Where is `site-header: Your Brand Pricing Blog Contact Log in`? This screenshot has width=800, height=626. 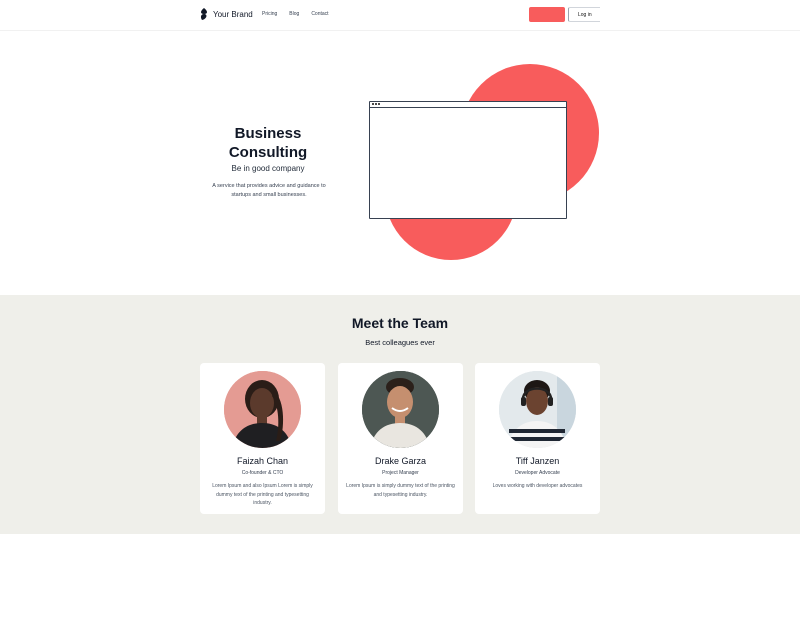
site-header: Your Brand Pricing Blog Contact Log in is located at coordinates (400, 15).